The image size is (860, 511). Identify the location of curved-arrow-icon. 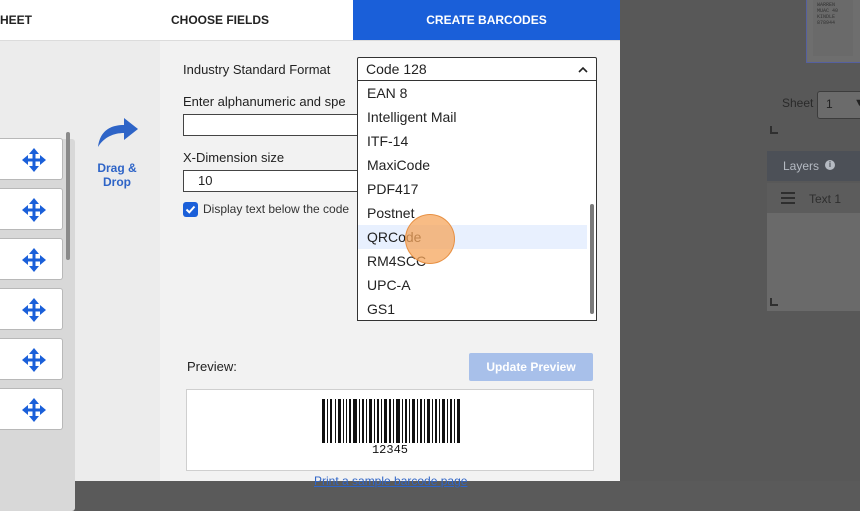
(118, 132).